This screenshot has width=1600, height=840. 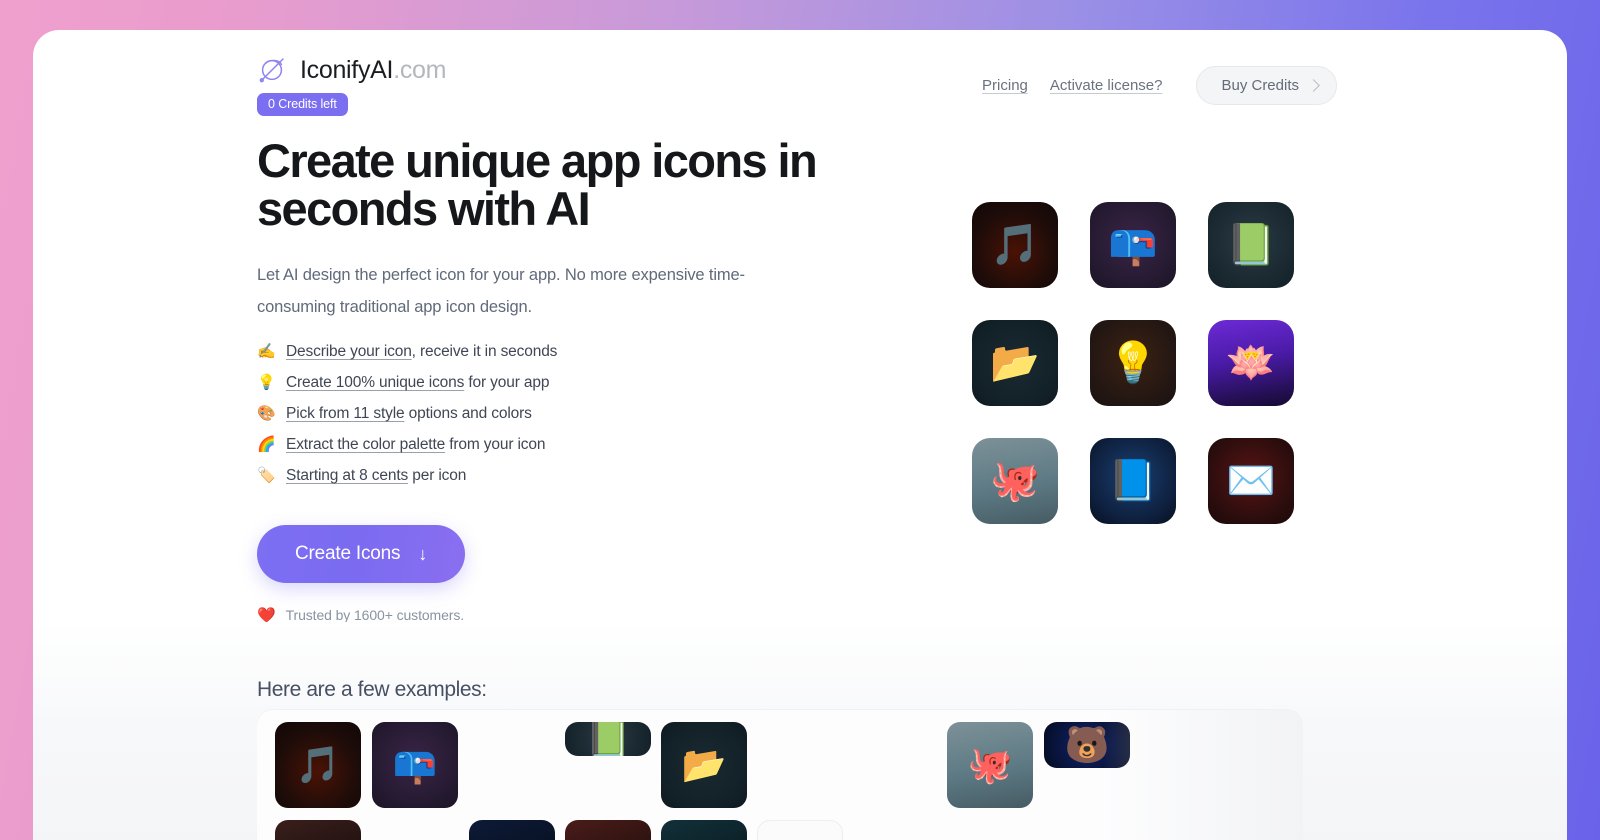 I want to click on icon-glyph: 💡, so click(x=1133, y=363).